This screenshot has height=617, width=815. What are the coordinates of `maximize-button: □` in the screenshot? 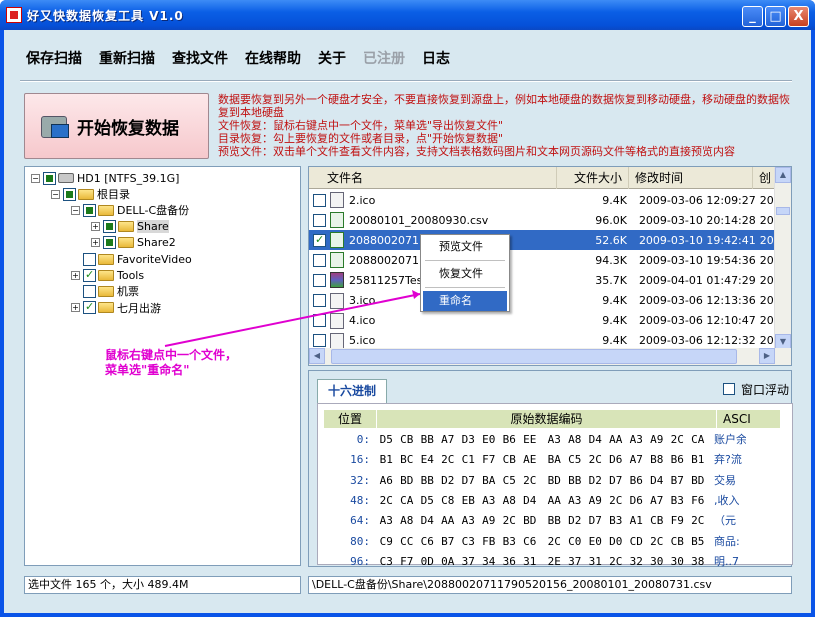 It's located at (775, 16).